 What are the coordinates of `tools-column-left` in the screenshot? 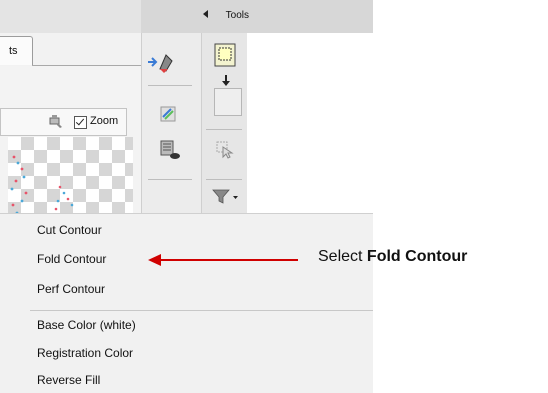 It's located at (171, 123).